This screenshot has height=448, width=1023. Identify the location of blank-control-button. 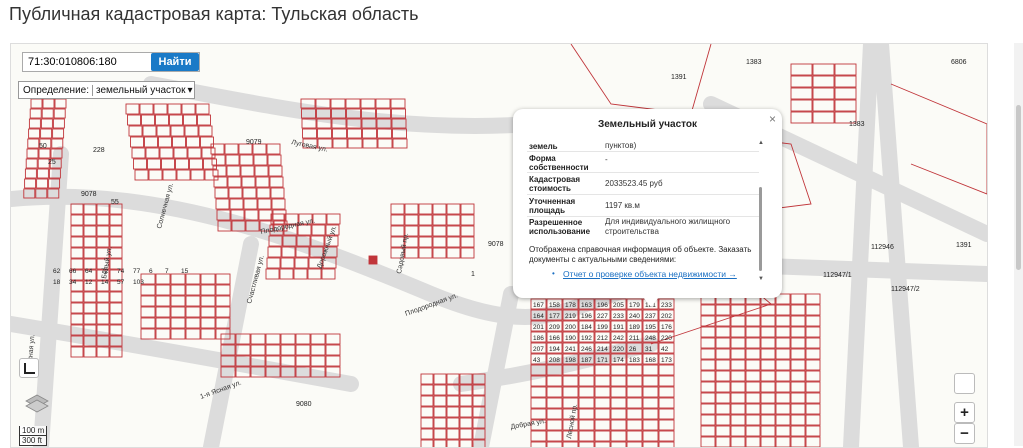
(964, 383).